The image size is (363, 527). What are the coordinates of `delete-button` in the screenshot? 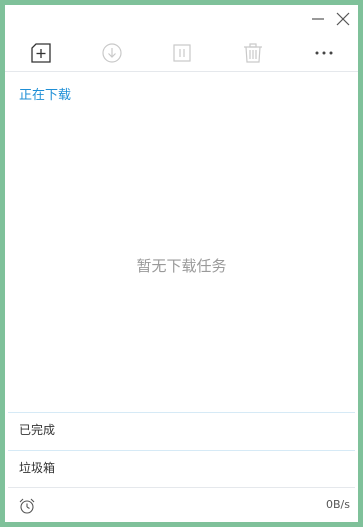 It's located at (253, 53).